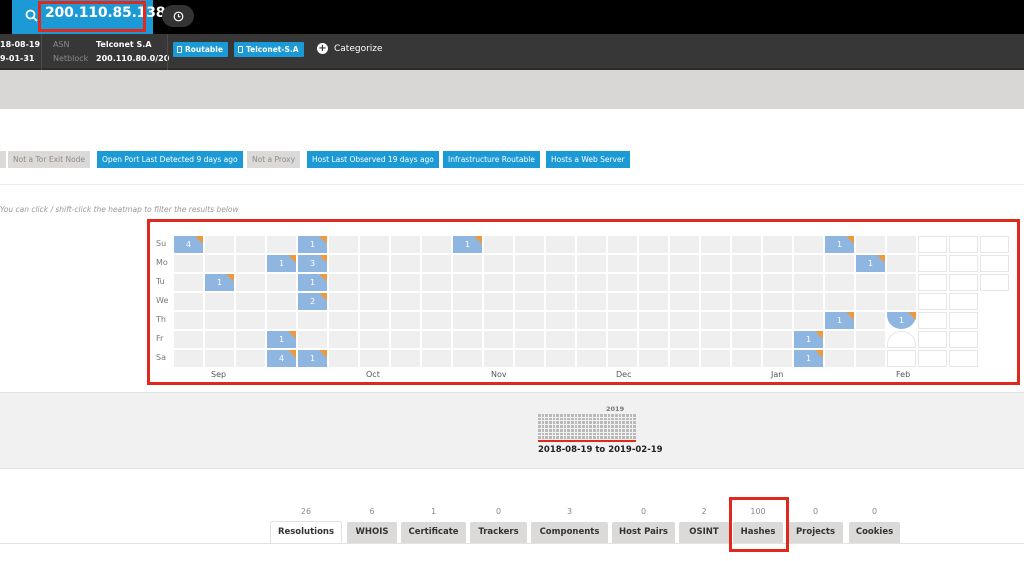 The height and width of the screenshot is (561, 1024). Describe the element at coordinates (132, 59) in the screenshot. I see `netblock-value: 200.110.80.0/20` at that location.